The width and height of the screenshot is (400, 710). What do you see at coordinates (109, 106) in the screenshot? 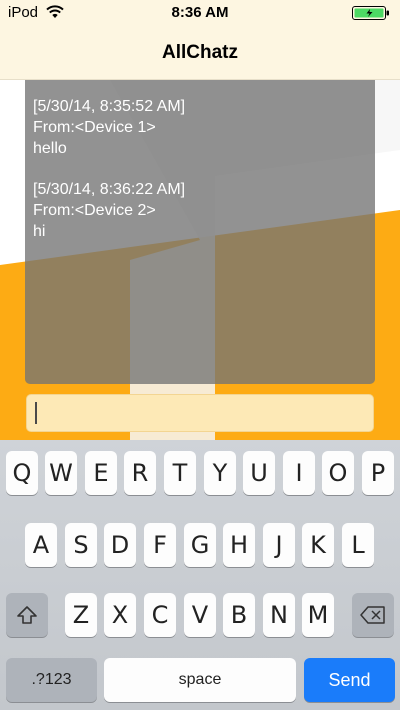
I see `message-timestamp: [5/30/14, 8:35:52 AM]` at bounding box center [109, 106].